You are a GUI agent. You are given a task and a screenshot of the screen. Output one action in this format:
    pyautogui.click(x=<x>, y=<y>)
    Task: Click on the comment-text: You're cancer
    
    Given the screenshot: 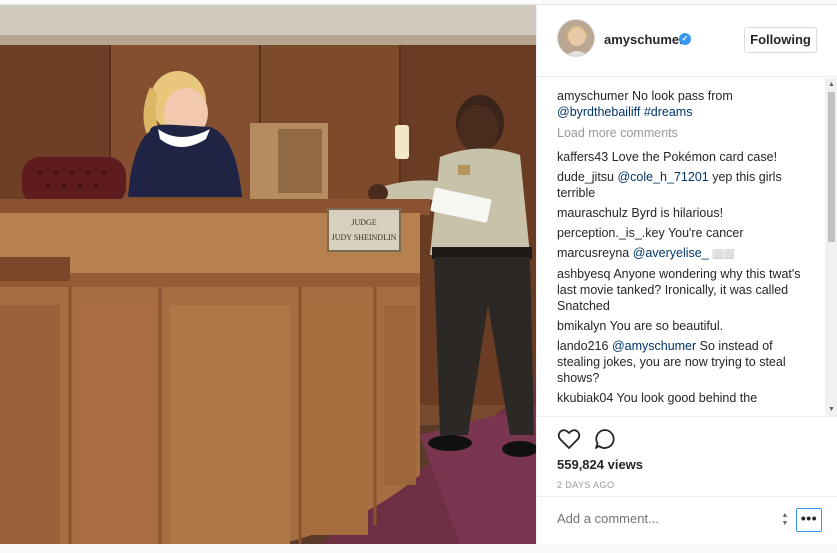 What is the action you would take?
    pyautogui.click(x=705, y=233)
    